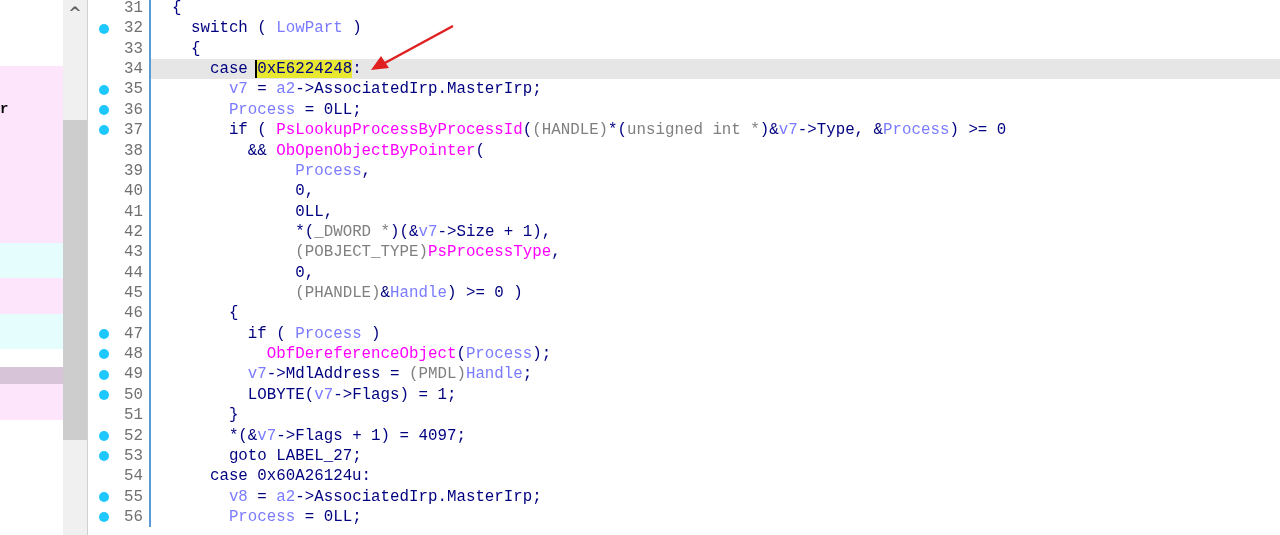  What do you see at coordinates (133, 110) in the screenshot?
I see `line-number: 36` at bounding box center [133, 110].